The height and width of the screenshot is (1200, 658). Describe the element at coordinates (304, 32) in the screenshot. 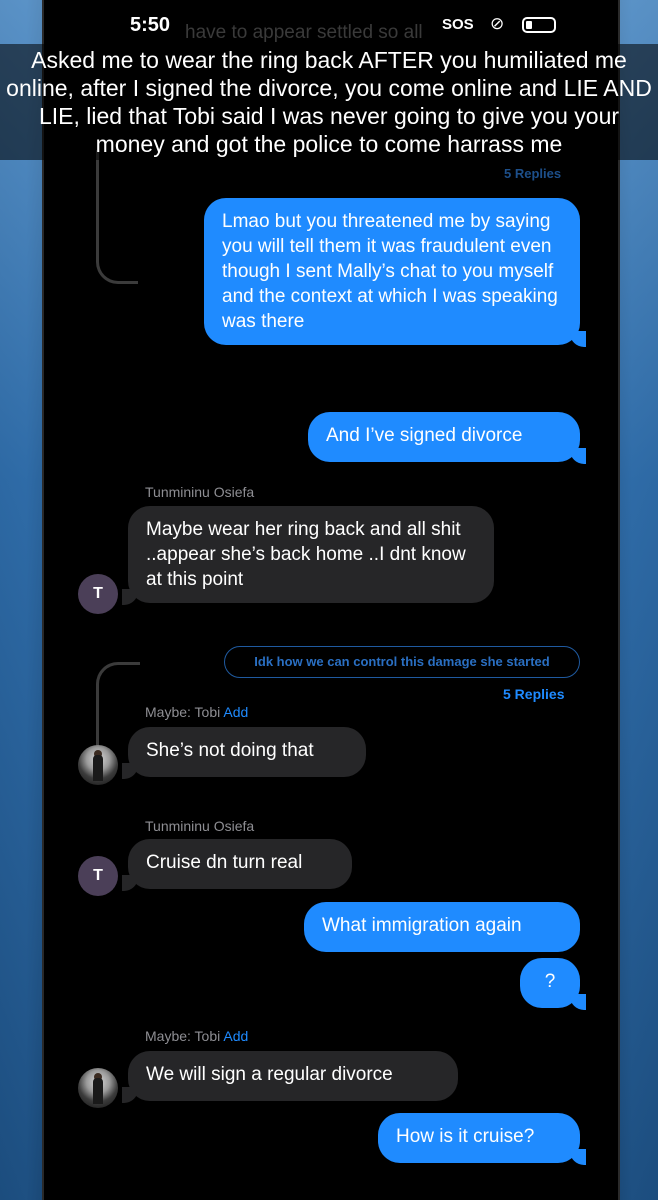

I see `scrolled-message-ghost: have to appear settled so all` at that location.